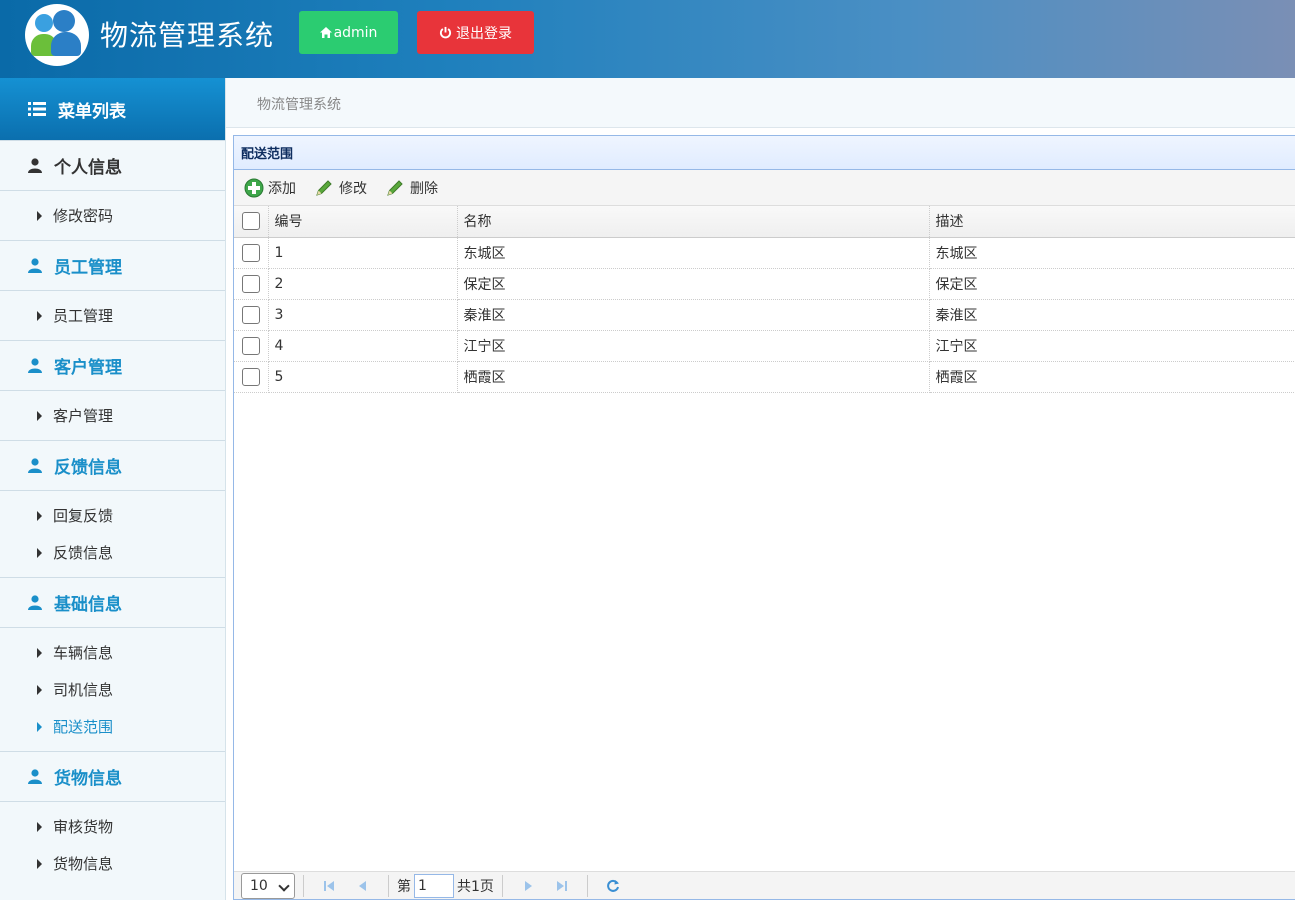 Image resolution: width=1295 pixels, height=900 pixels. What do you see at coordinates (562, 886) in the screenshot?
I see `last-page-icon` at bounding box center [562, 886].